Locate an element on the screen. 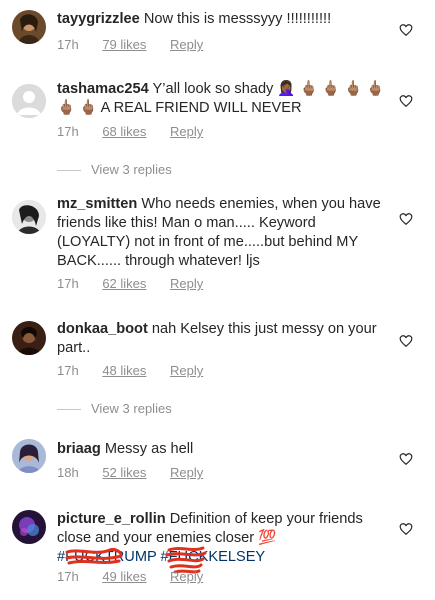 The height and width of the screenshot is (600, 435). comment-username: tashamac254 is located at coordinates (103, 89).